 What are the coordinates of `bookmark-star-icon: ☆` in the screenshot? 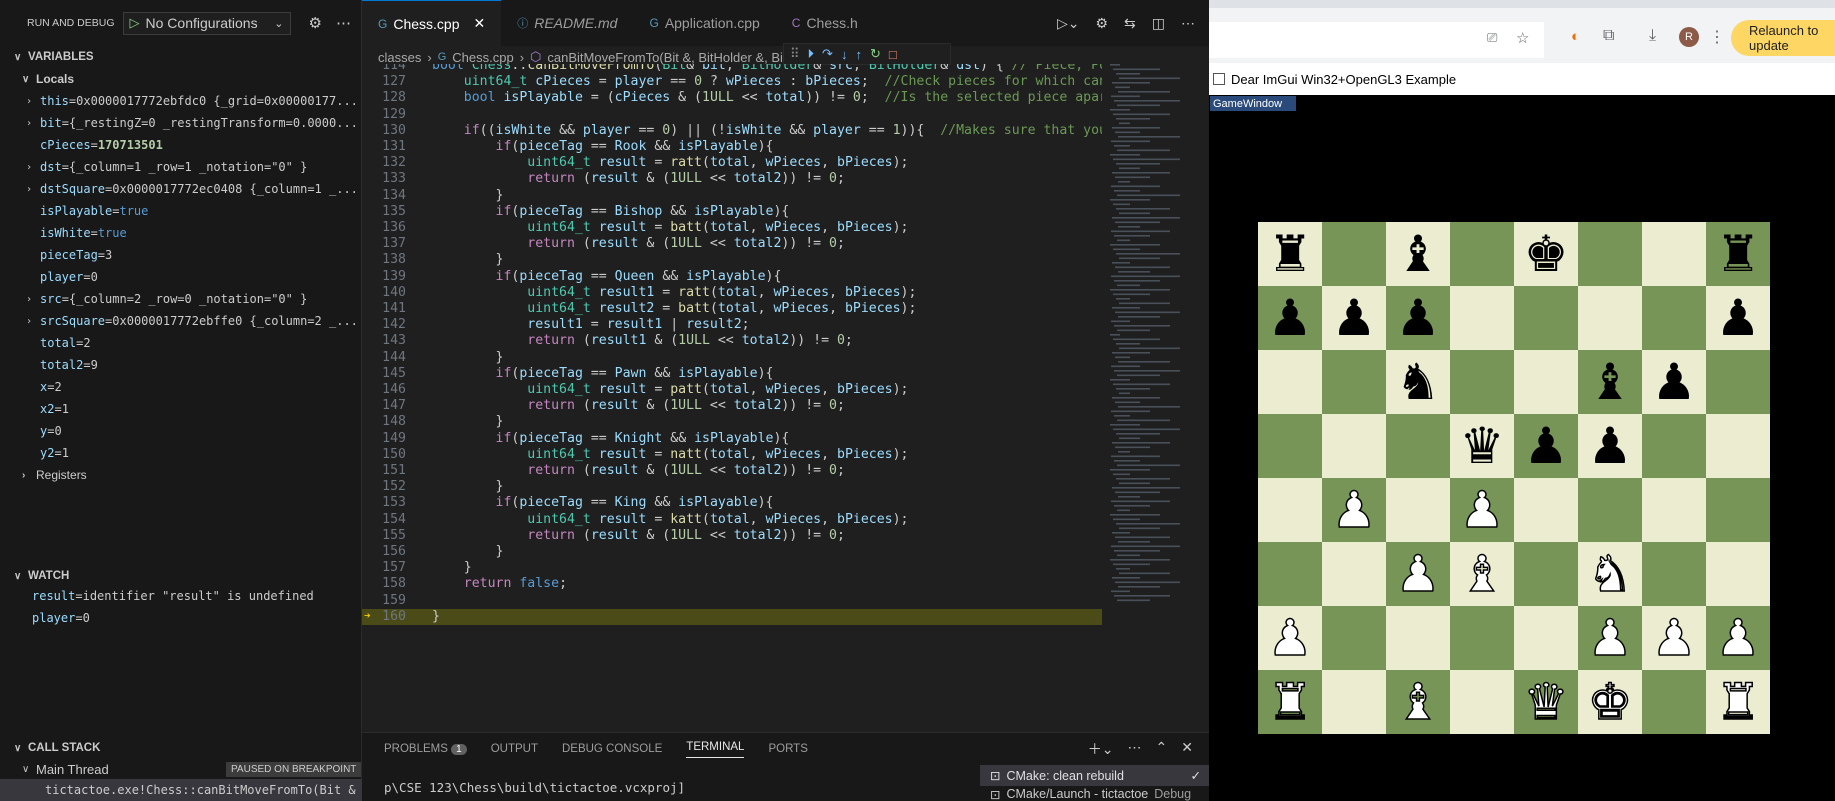 It's located at (1522, 38).